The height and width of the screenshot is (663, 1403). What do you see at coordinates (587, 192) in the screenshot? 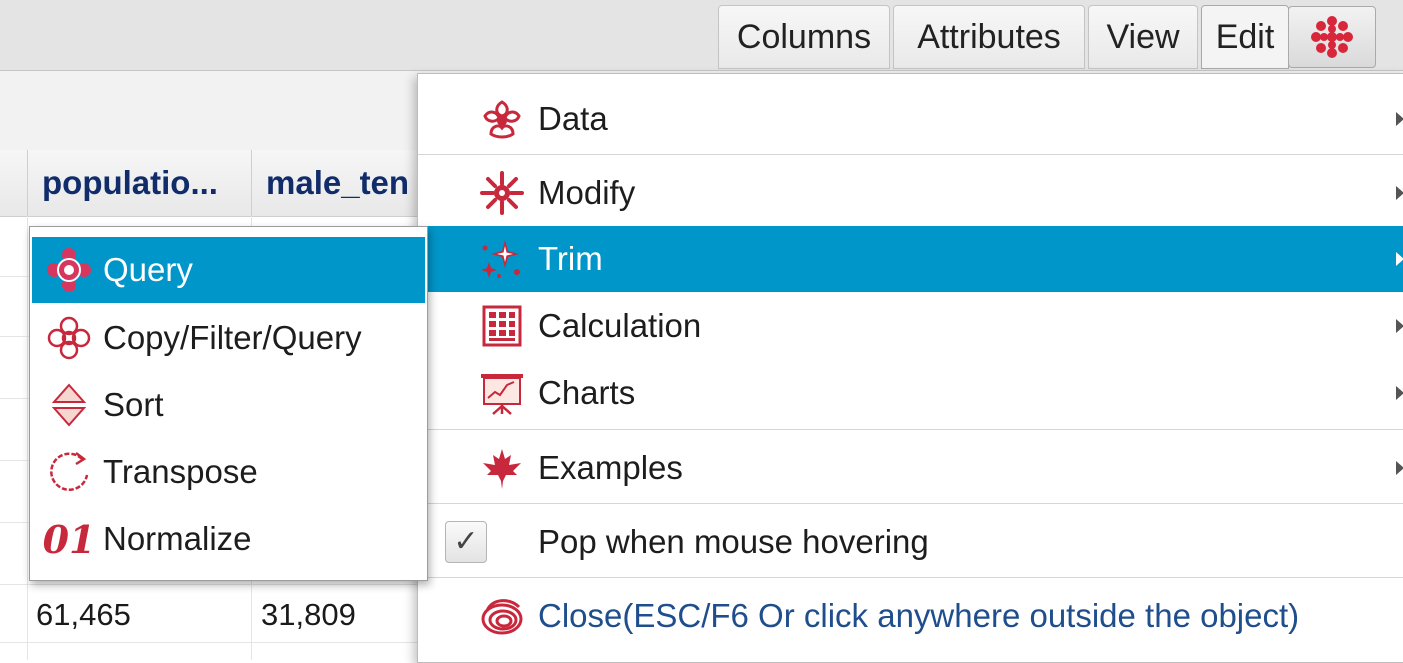
I see `menu-item-label: Modify` at bounding box center [587, 192].